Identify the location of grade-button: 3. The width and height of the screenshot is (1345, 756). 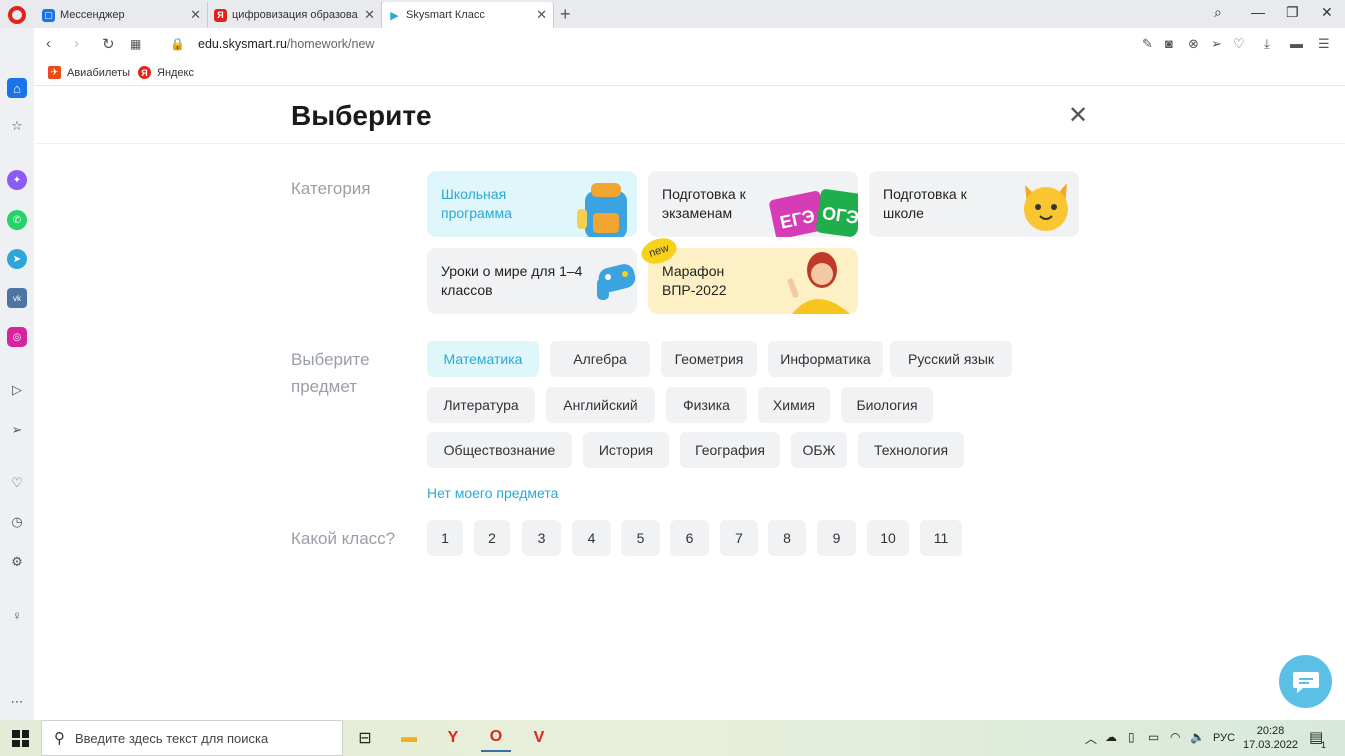
(541, 538).